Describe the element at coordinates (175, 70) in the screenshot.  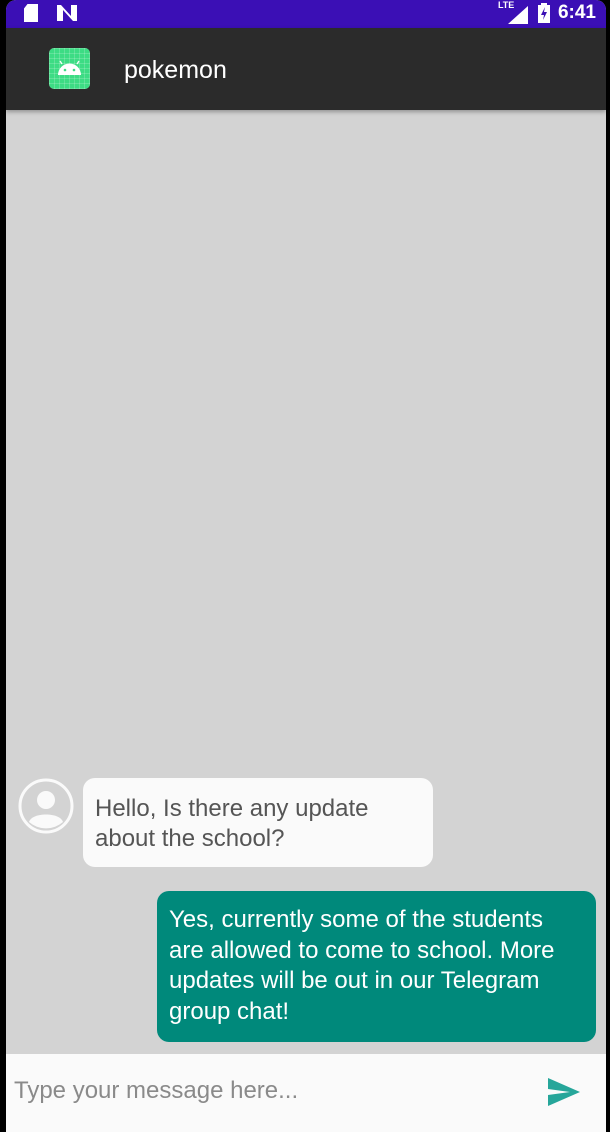
I see `app-title: pokemon` at that location.